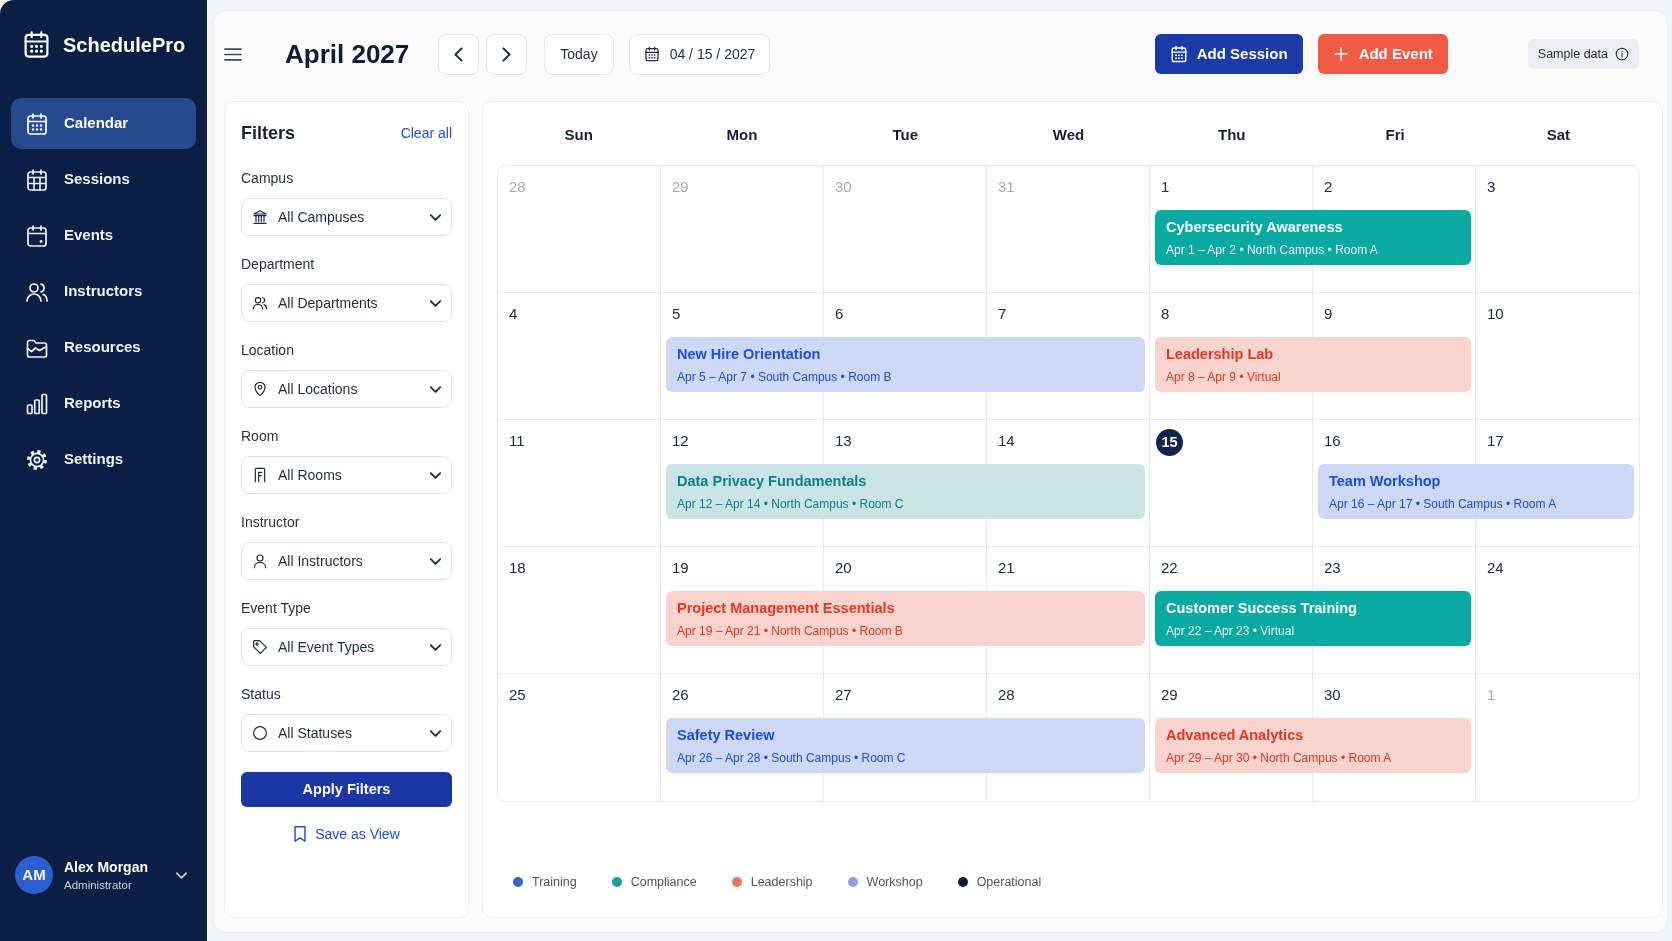  Describe the element at coordinates (905, 364) in the screenshot. I see `event-bar: New Hire Orientation Apr 5 – Apr 7 • South Campus • Room B` at that location.